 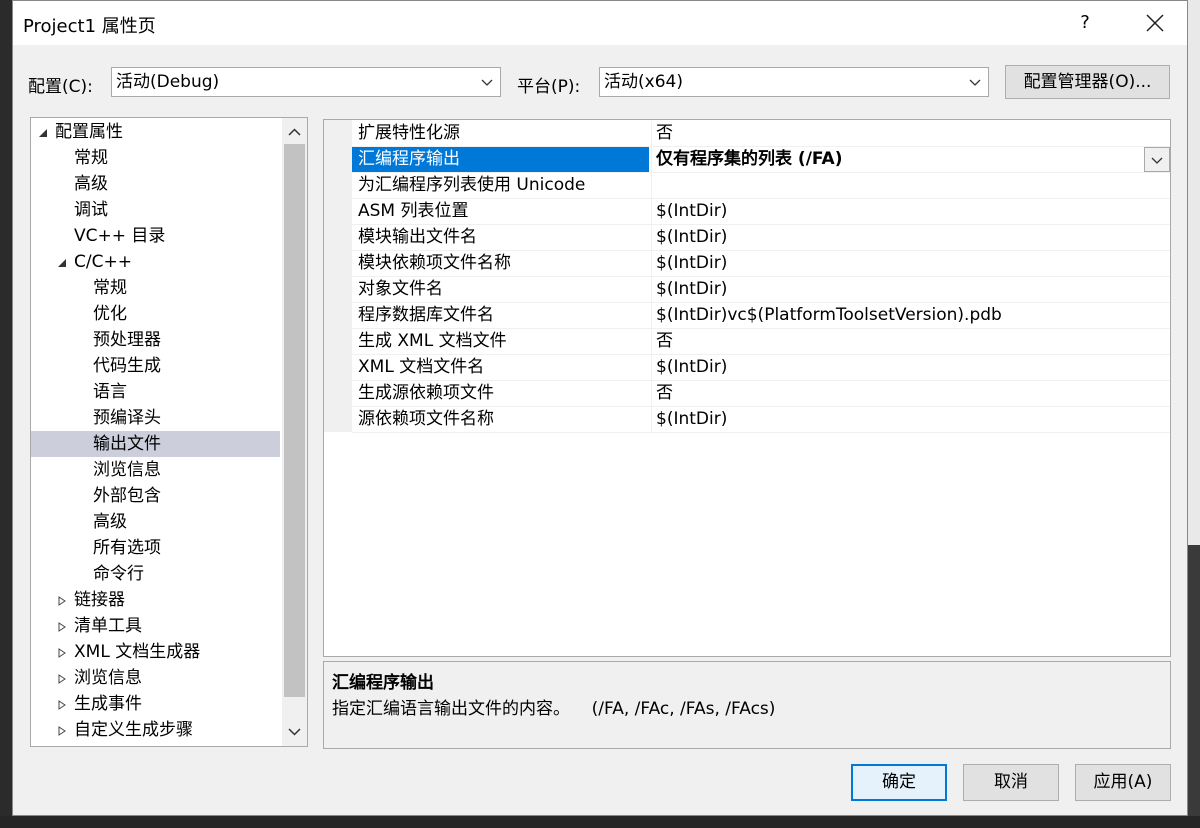 What do you see at coordinates (1085, 23) in the screenshot?
I see `help-button: ?` at bounding box center [1085, 23].